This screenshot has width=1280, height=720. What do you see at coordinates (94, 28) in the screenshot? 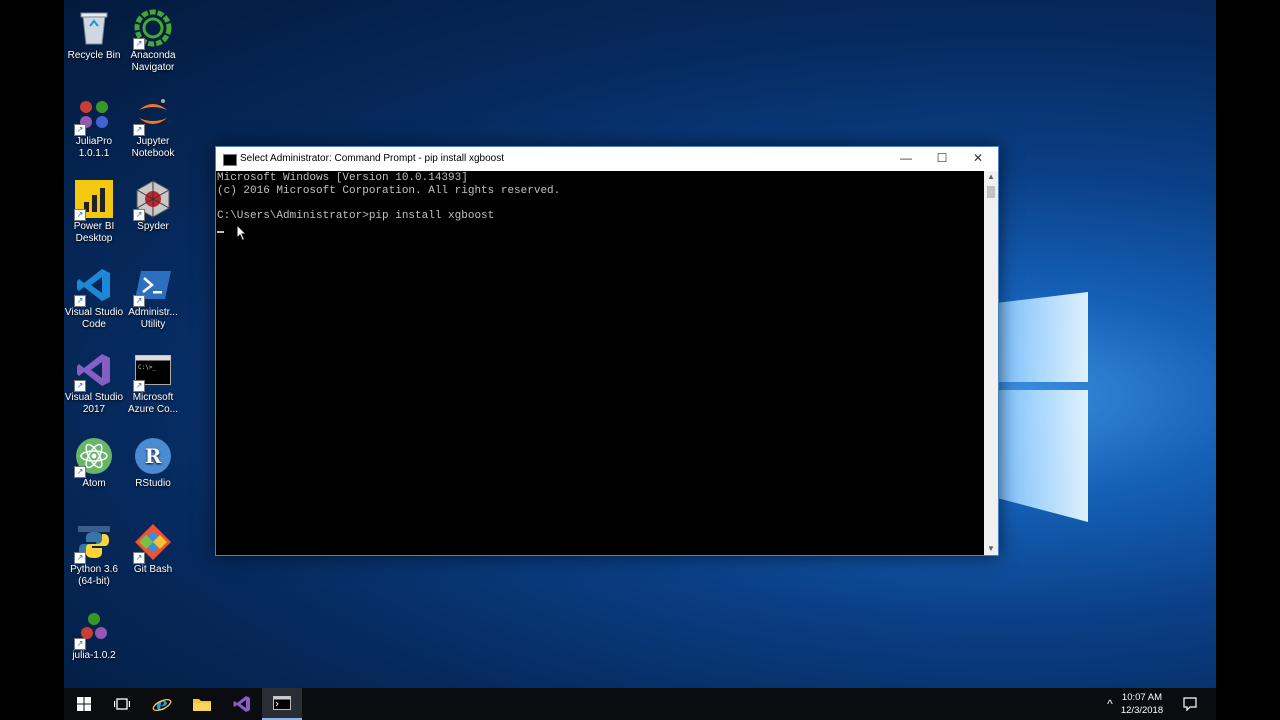
I see `recycle-bin-icon` at bounding box center [94, 28].